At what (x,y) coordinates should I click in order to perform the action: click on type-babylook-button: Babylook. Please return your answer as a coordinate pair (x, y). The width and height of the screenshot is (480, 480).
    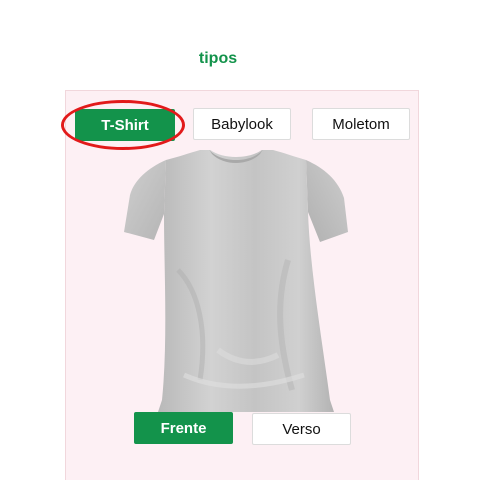
    Looking at the image, I should click on (242, 124).